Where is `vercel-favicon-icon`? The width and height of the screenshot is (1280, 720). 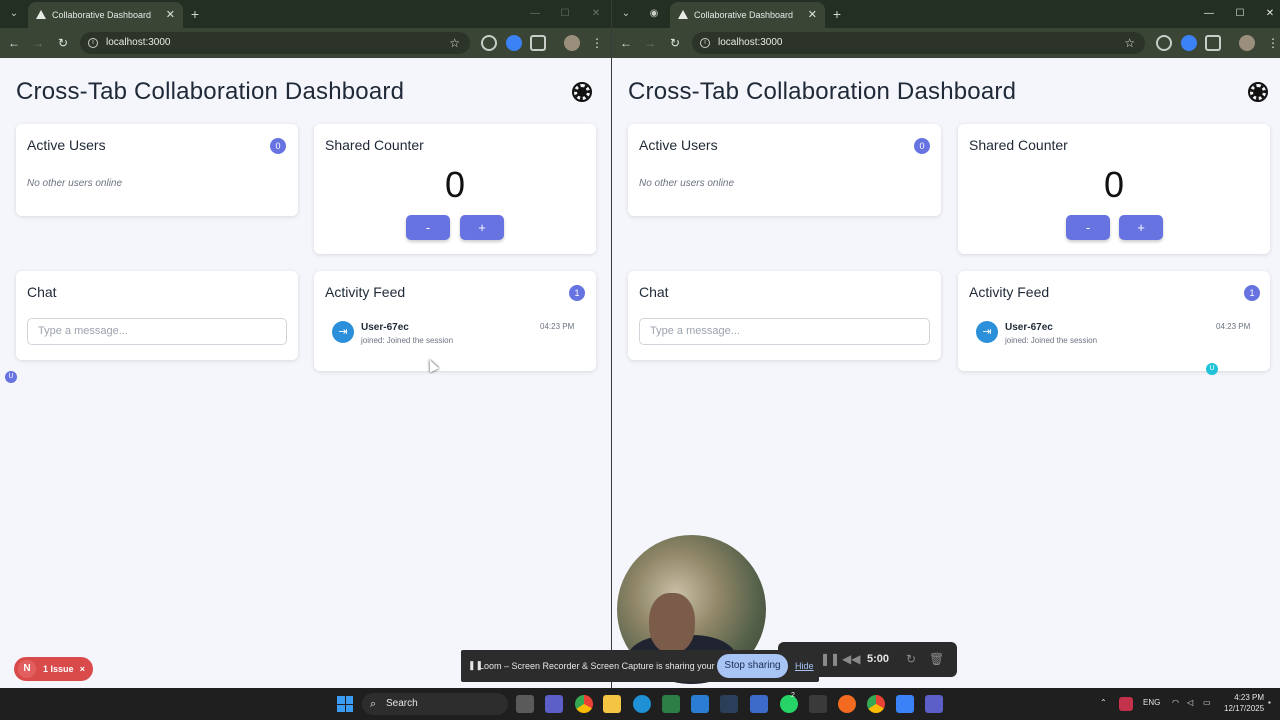 vercel-favicon-icon is located at coordinates (683, 14).